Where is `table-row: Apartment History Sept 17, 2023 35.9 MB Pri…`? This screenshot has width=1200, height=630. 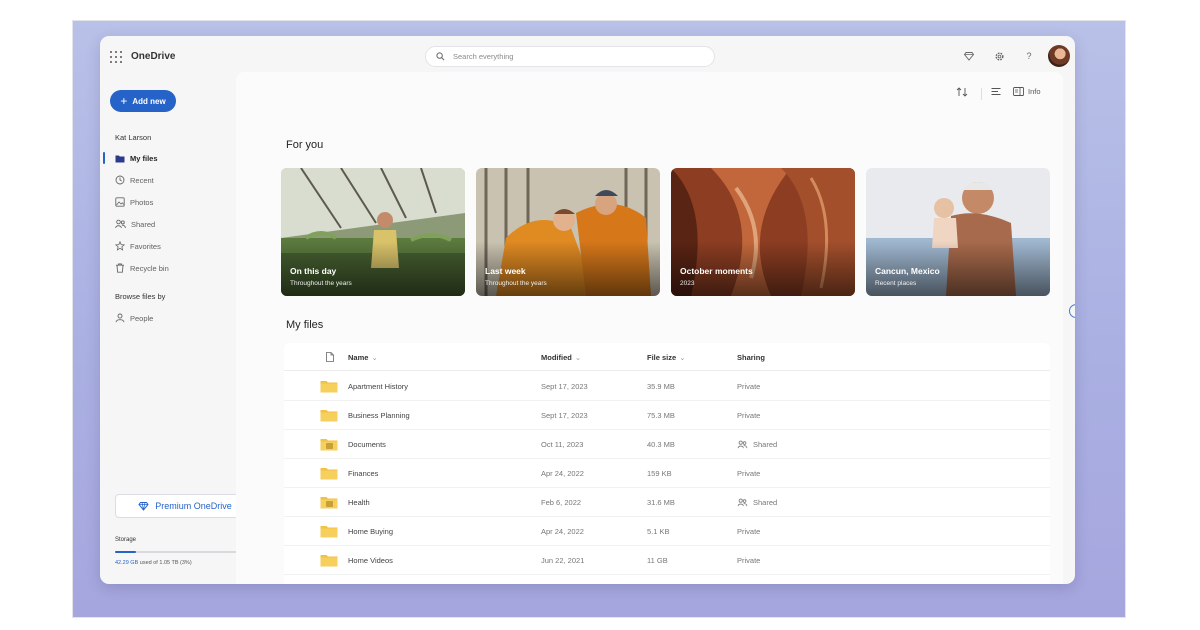
table-row: Apartment History Sept 17, 2023 35.9 MB Pri… is located at coordinates (667, 386).